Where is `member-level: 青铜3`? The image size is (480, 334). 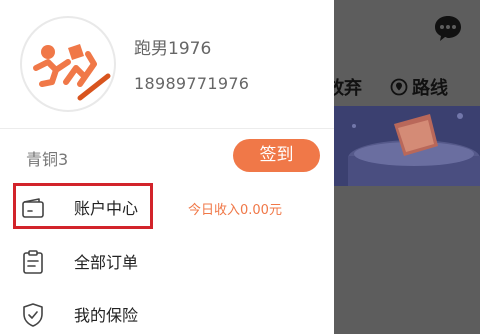
member-level: 青铜3 is located at coordinates (47, 159).